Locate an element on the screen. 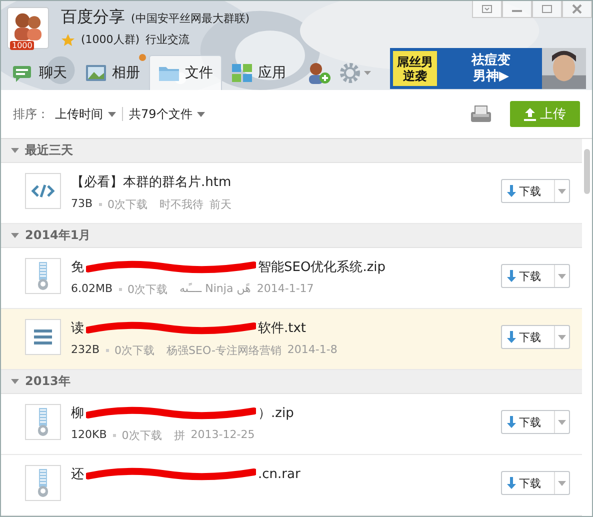 The height and width of the screenshot is (517, 593). upload-date: 2013-12-25 is located at coordinates (222, 435).